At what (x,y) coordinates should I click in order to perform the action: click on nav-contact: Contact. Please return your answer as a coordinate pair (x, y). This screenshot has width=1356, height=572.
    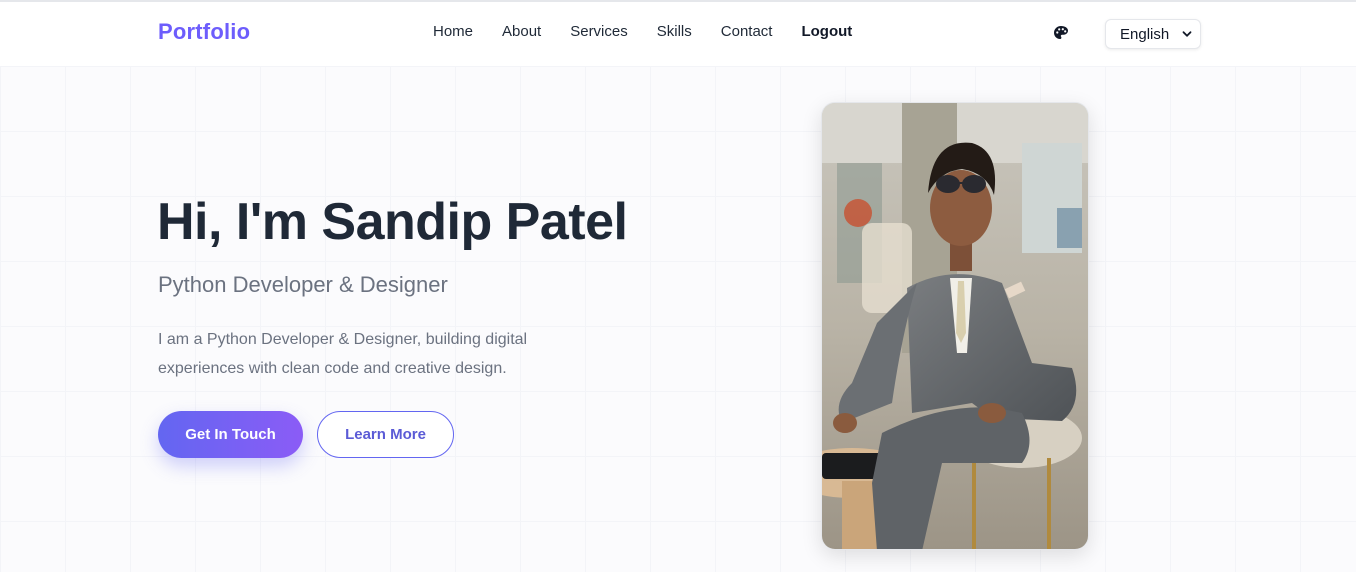
    Looking at the image, I should click on (747, 31).